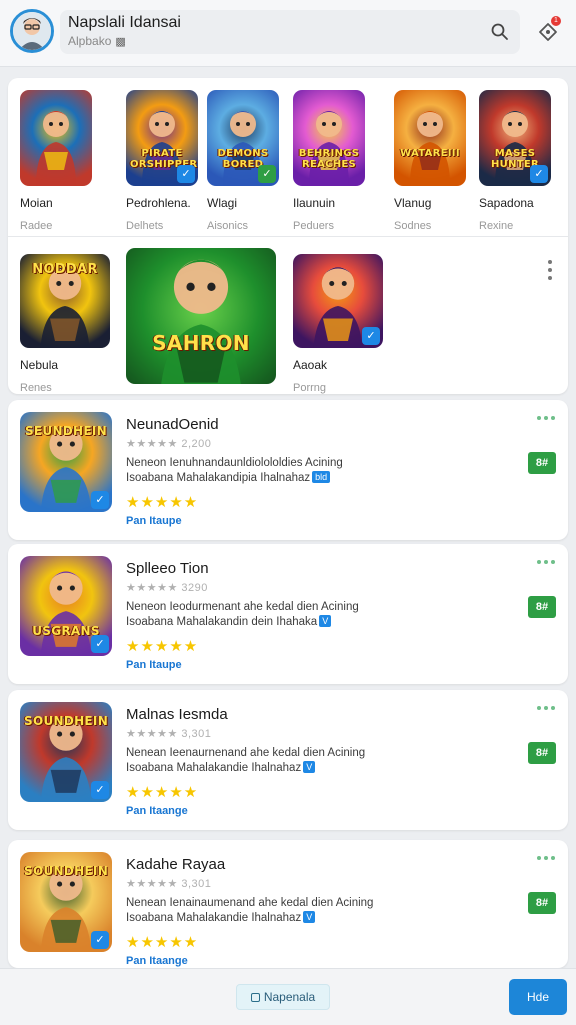 Image resolution: width=576 pixels, height=1025 pixels. I want to click on app-tile: BEHRINGS REACHES Ilaunuin Peduers, so click(333, 161).